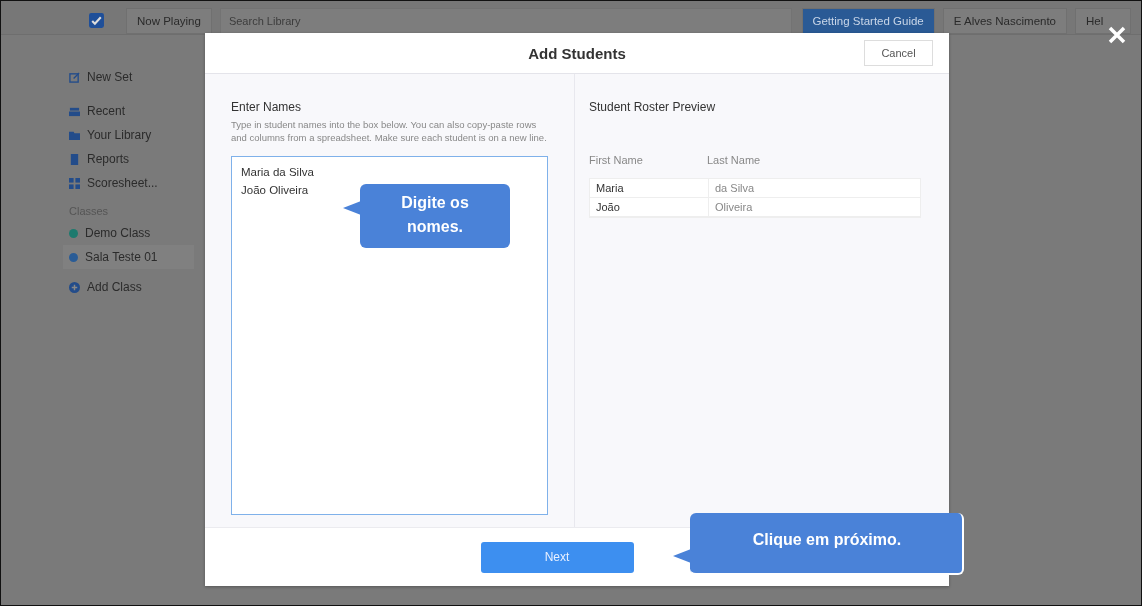 The image size is (1142, 606). I want to click on add-class-label: Add Class, so click(114, 287).